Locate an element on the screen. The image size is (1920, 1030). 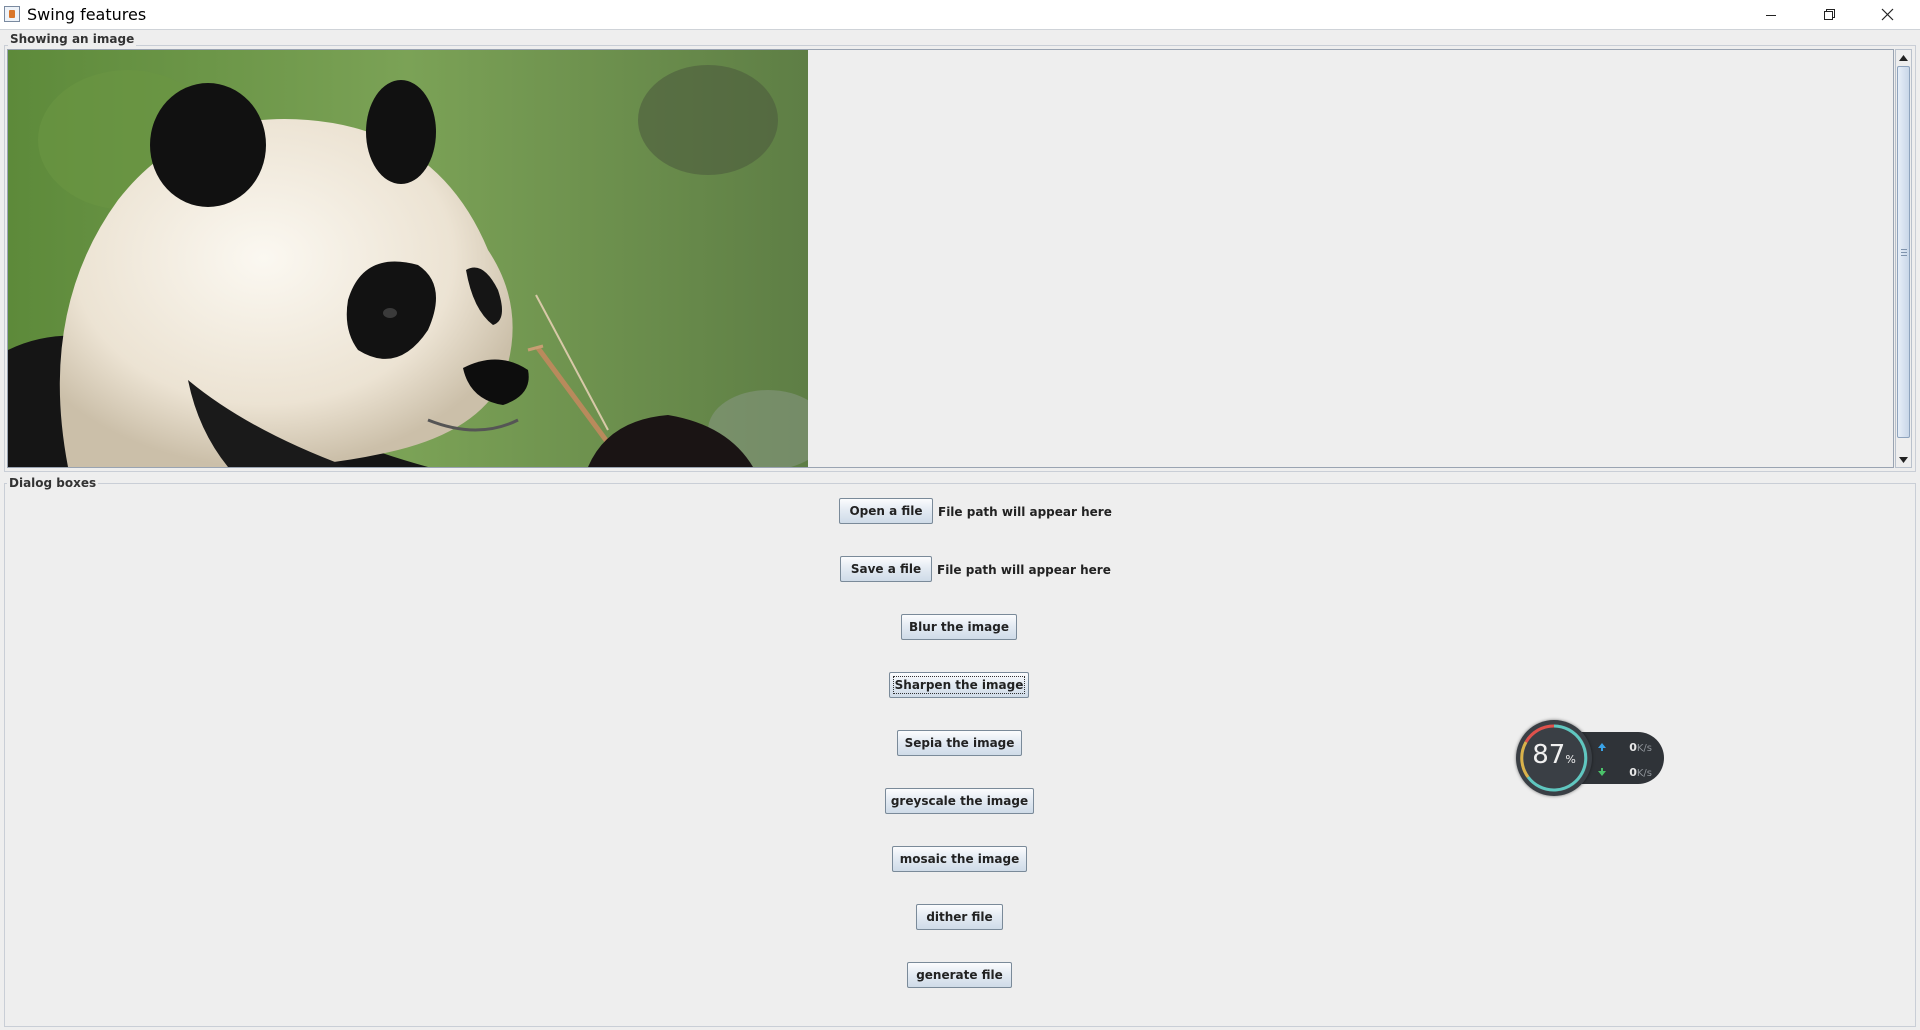
vertical-scrollbar is located at coordinates (1903, 258).